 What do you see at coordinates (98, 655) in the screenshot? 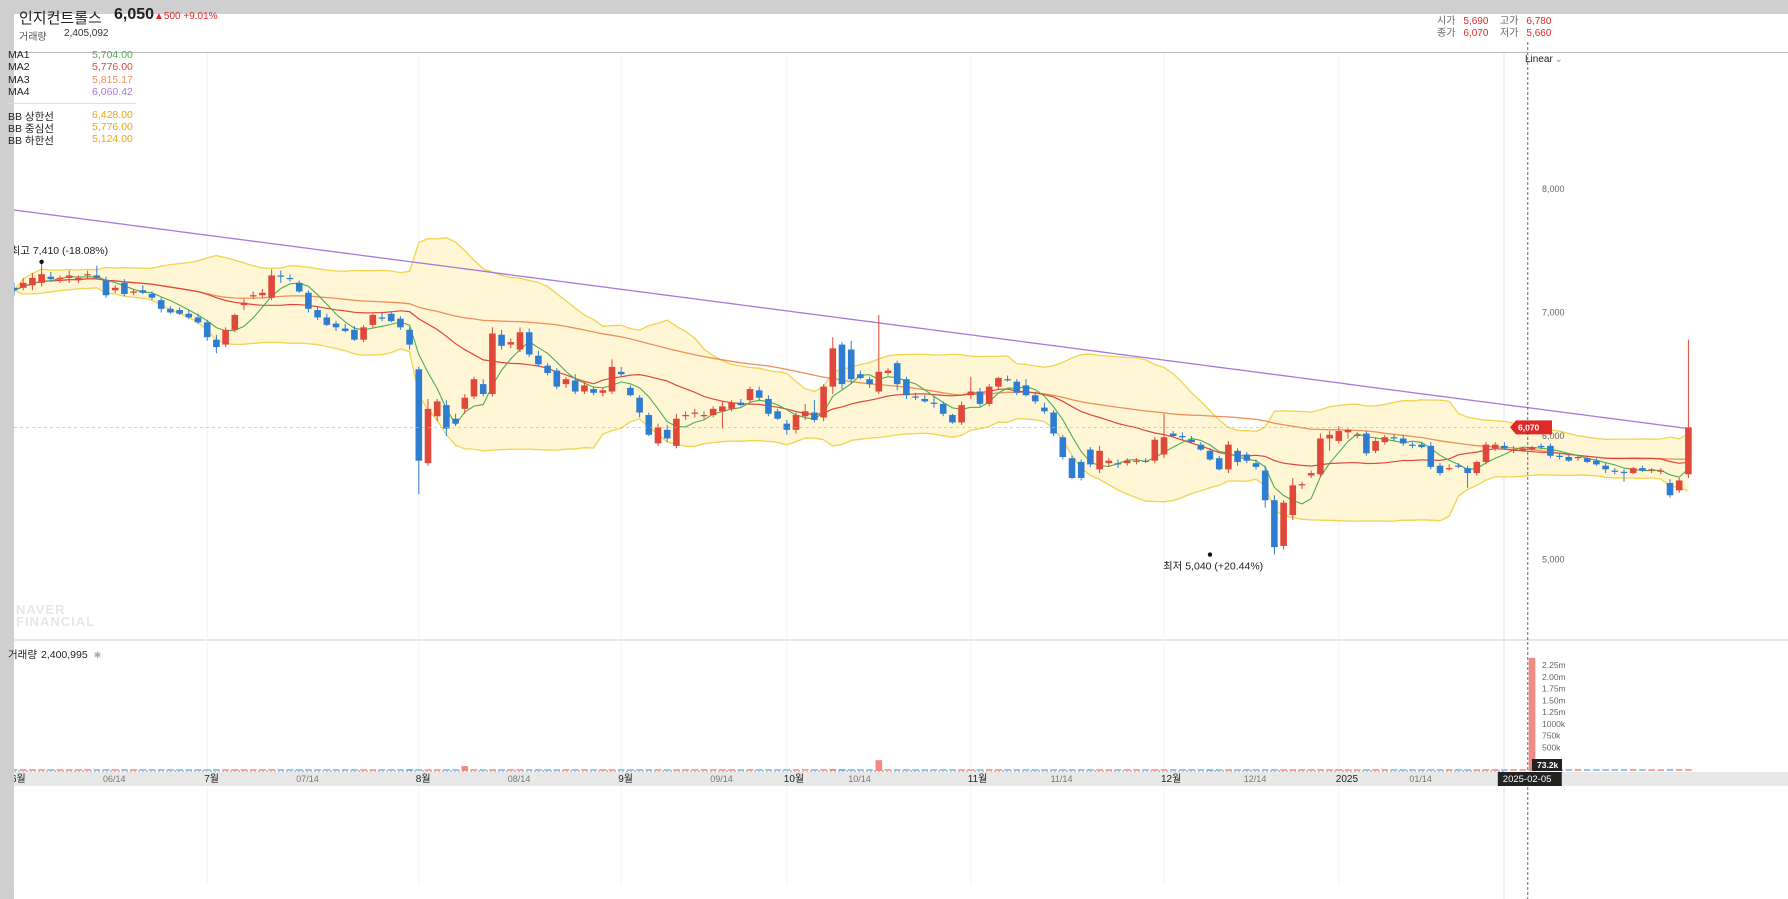
I see `settings-icon: ✱` at bounding box center [98, 655].